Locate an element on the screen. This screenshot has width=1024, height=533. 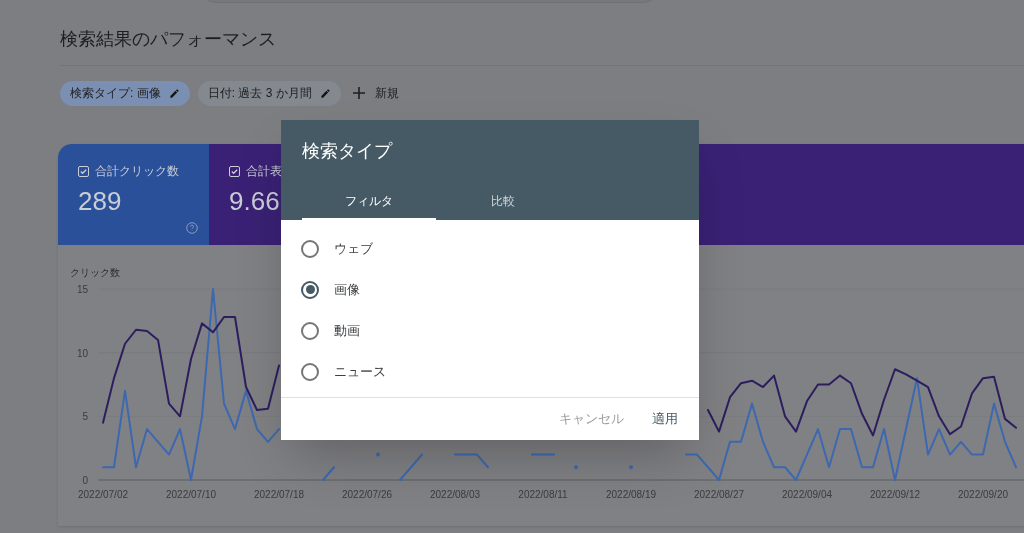
x-tick-label: 2022/08/19 is located at coordinates (631, 494).